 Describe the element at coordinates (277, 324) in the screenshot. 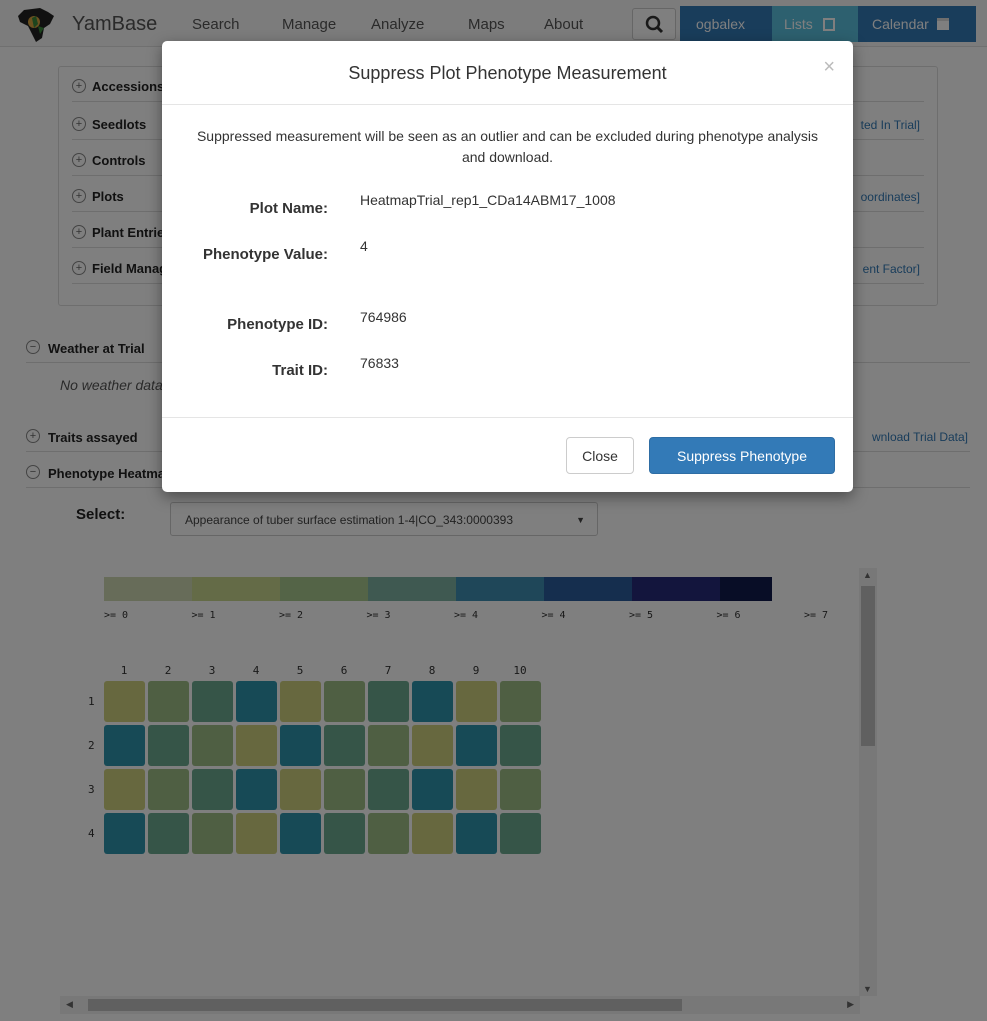

I see `phenotype-id-label: Phenotype ID:` at that location.